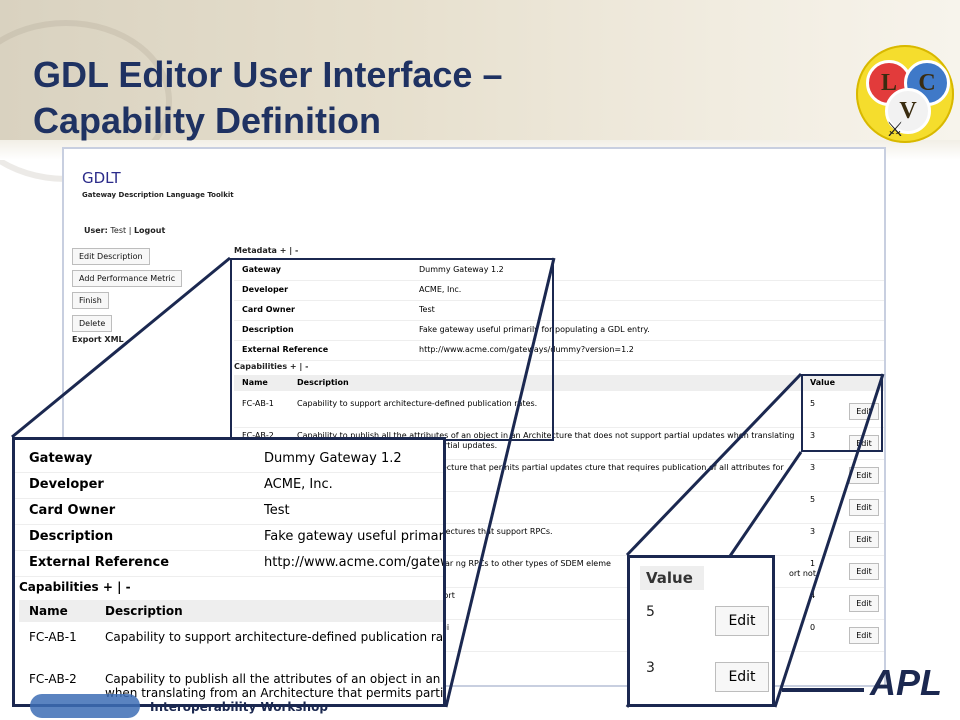 The width and height of the screenshot is (960, 720). What do you see at coordinates (158, 195) in the screenshot?
I see `app-subtitle: Gateway Description Language Toolkit` at bounding box center [158, 195].